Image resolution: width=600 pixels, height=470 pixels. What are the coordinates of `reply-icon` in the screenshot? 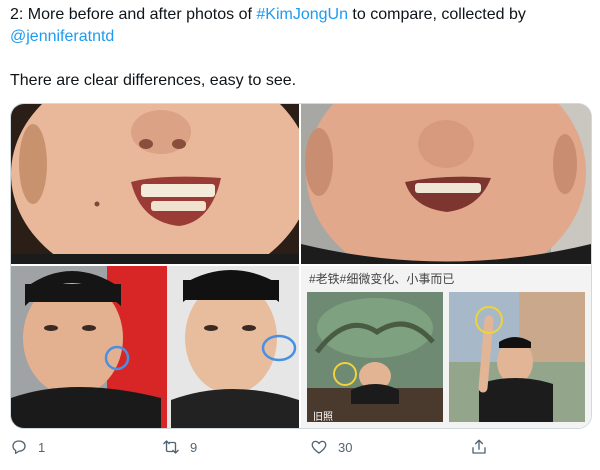 It's located at (19, 447).